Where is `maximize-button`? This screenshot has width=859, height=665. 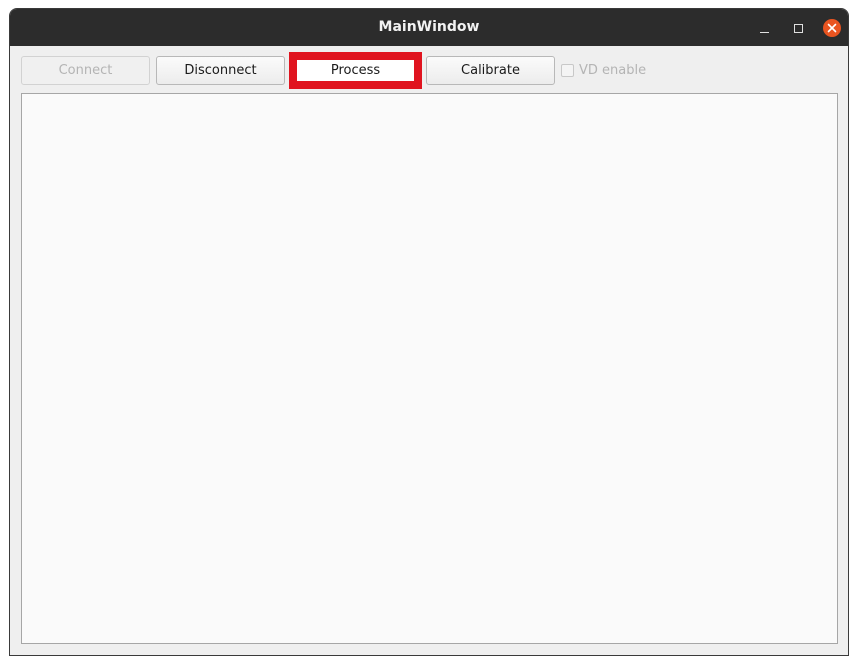 maximize-button is located at coordinates (798, 28).